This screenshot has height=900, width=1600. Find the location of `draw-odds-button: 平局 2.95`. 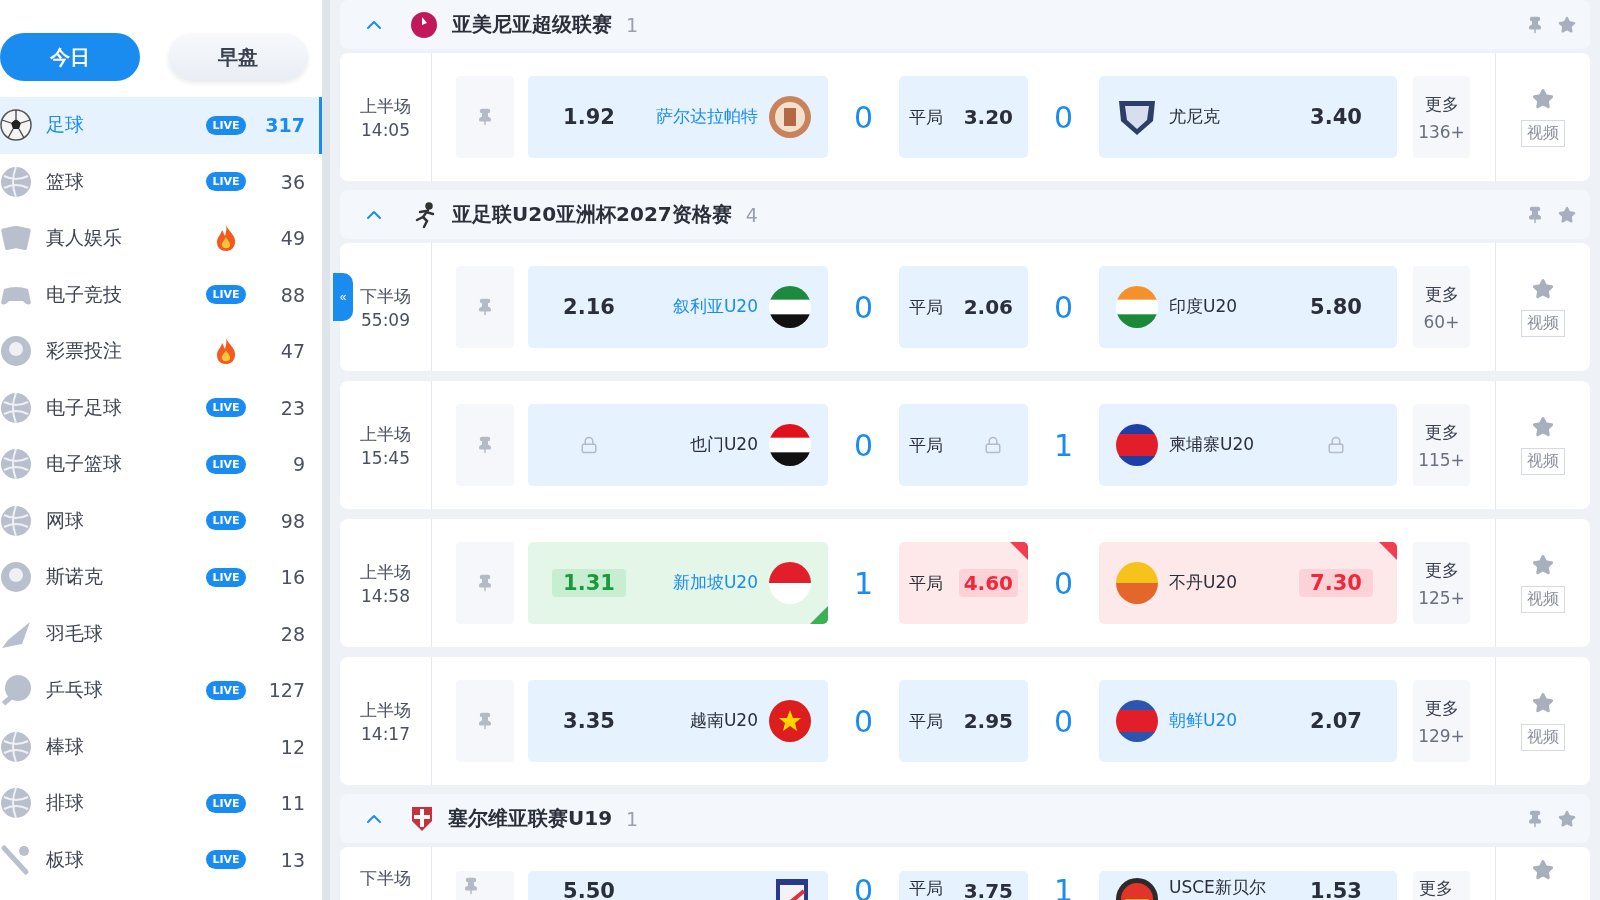

draw-odds-button: 平局 2.95 is located at coordinates (963, 721).